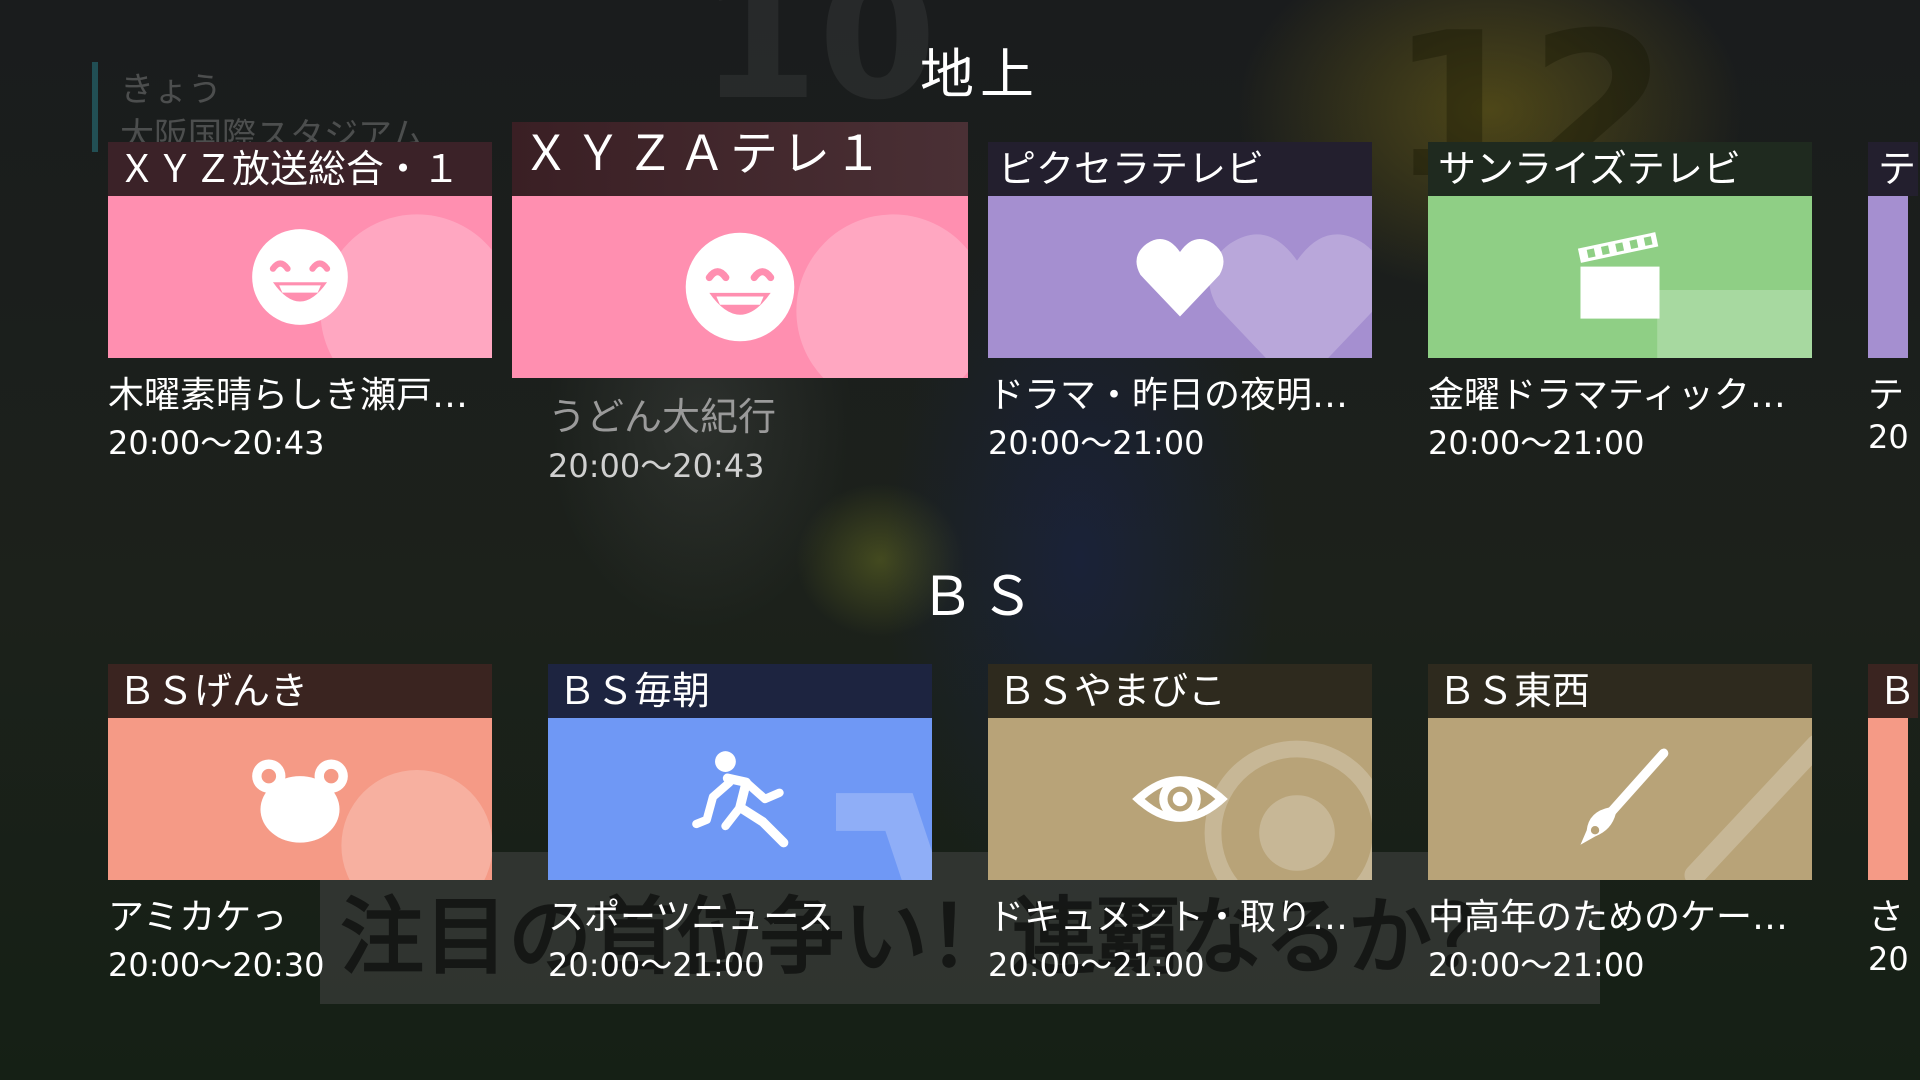 The width and height of the screenshot is (1920, 1080). I want to click on heart-icon, so click(1180, 278).